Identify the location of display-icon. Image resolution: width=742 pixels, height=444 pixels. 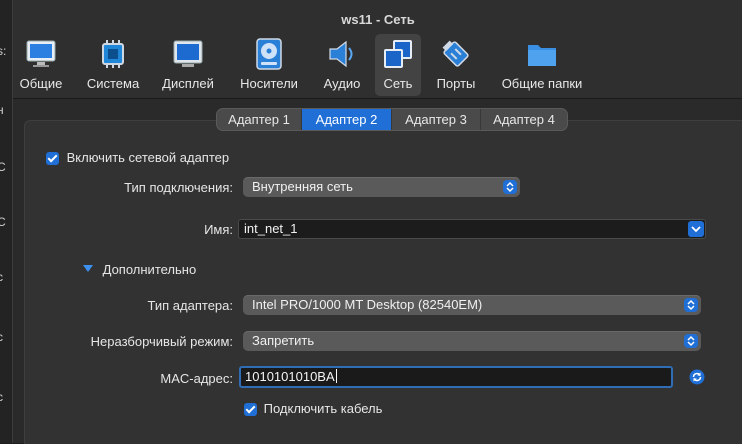
(188, 54).